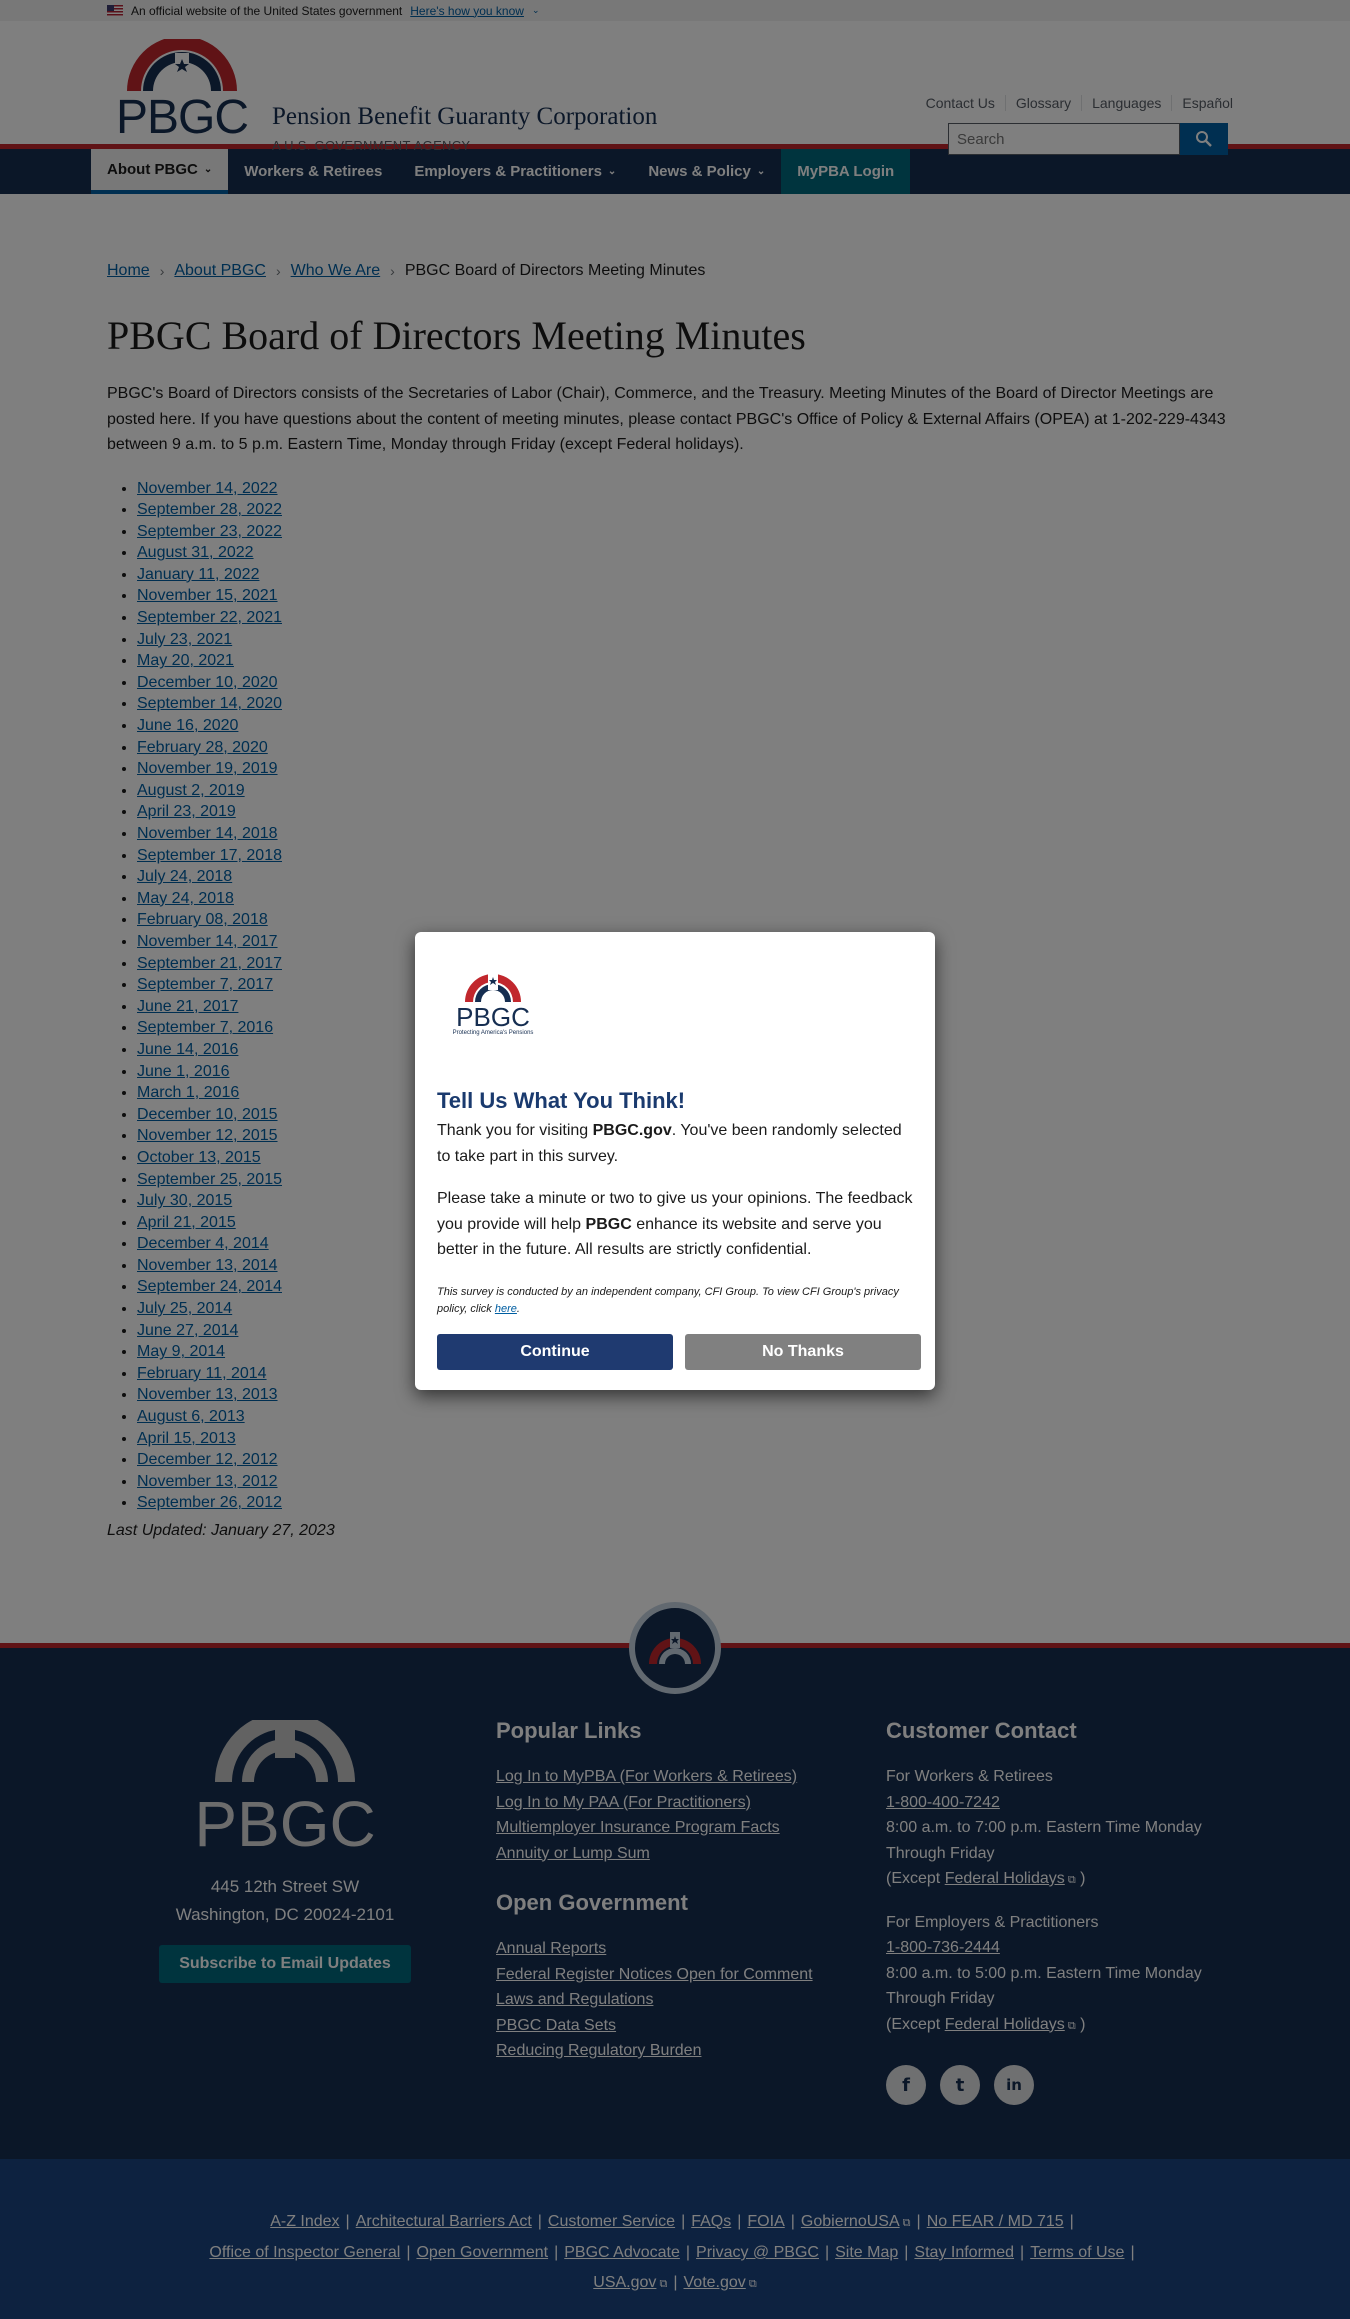 The image size is (1350, 2319). What do you see at coordinates (515, 1130) in the screenshot?
I see `modal-p1-text: Thank you for visiting` at bounding box center [515, 1130].